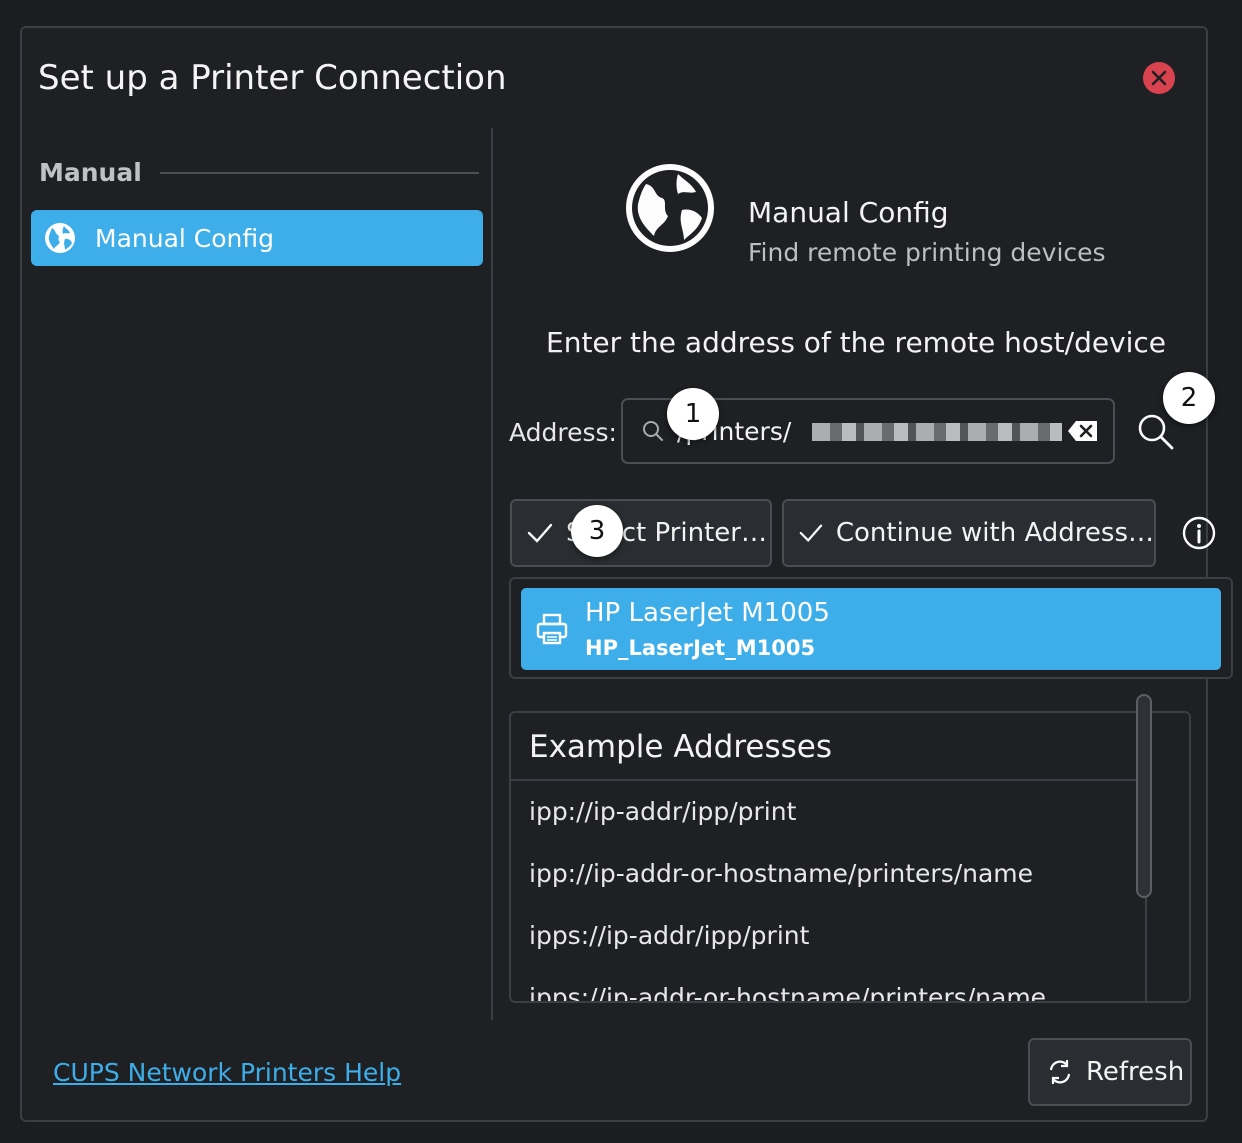  What do you see at coordinates (1144, 796) in the screenshot?
I see `examples-scrollbar` at bounding box center [1144, 796].